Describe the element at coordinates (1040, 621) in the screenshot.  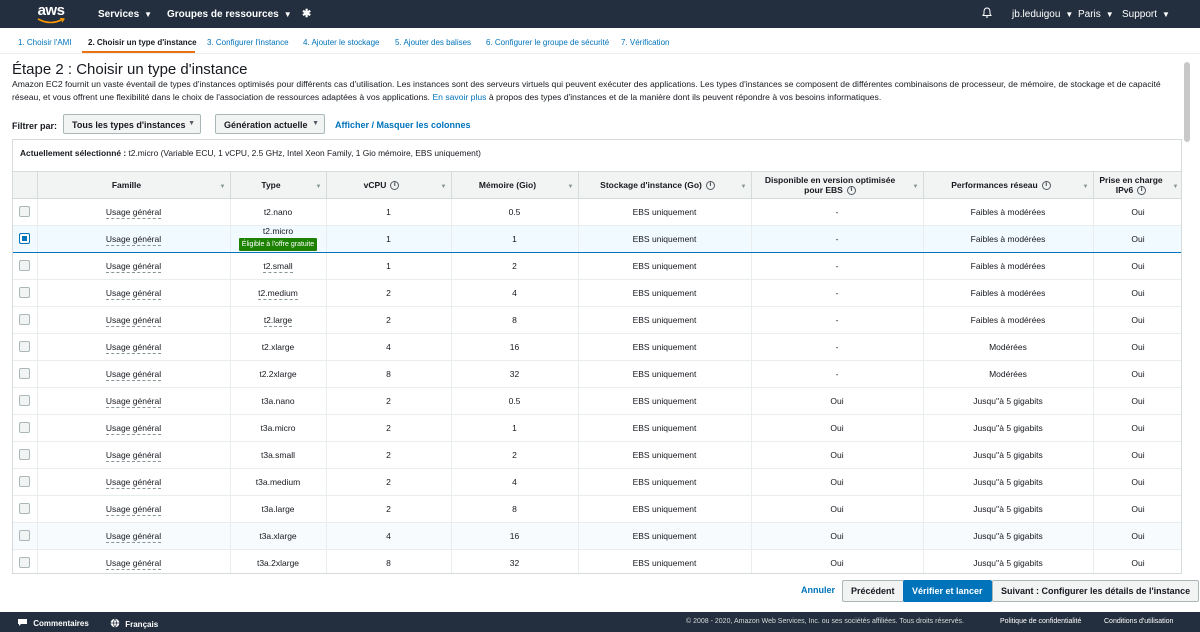
I see `privacy-policy-link: Politique de confidentialité` at that location.